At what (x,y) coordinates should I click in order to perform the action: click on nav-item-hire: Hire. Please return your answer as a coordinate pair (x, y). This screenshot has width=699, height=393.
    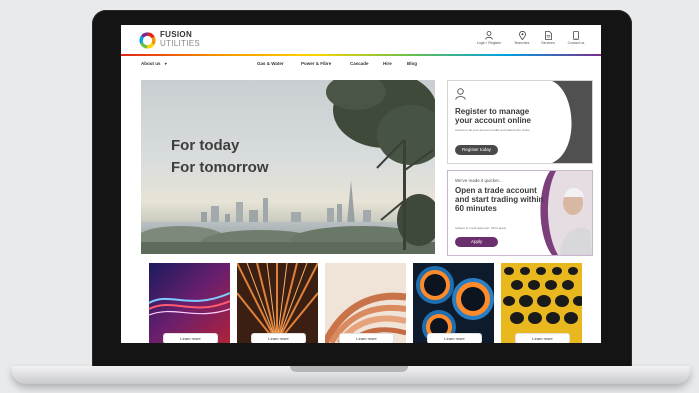
    Looking at the image, I should click on (387, 63).